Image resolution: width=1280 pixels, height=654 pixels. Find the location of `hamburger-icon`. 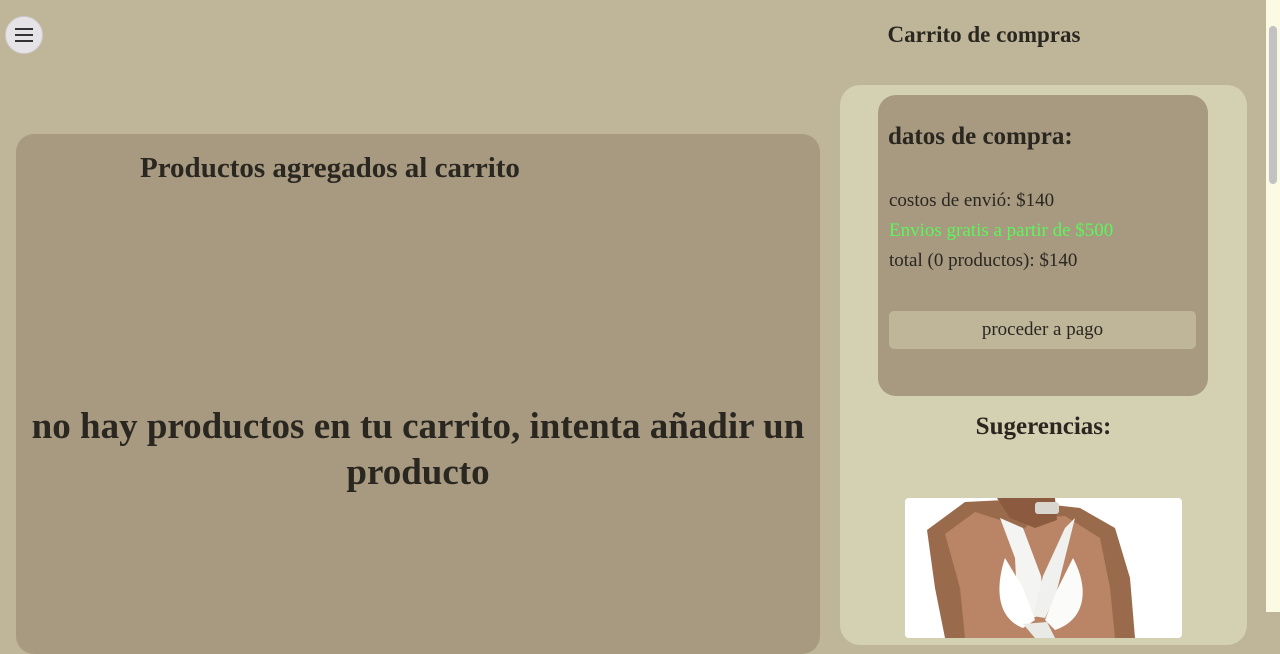

hamburger-icon is located at coordinates (24, 35).